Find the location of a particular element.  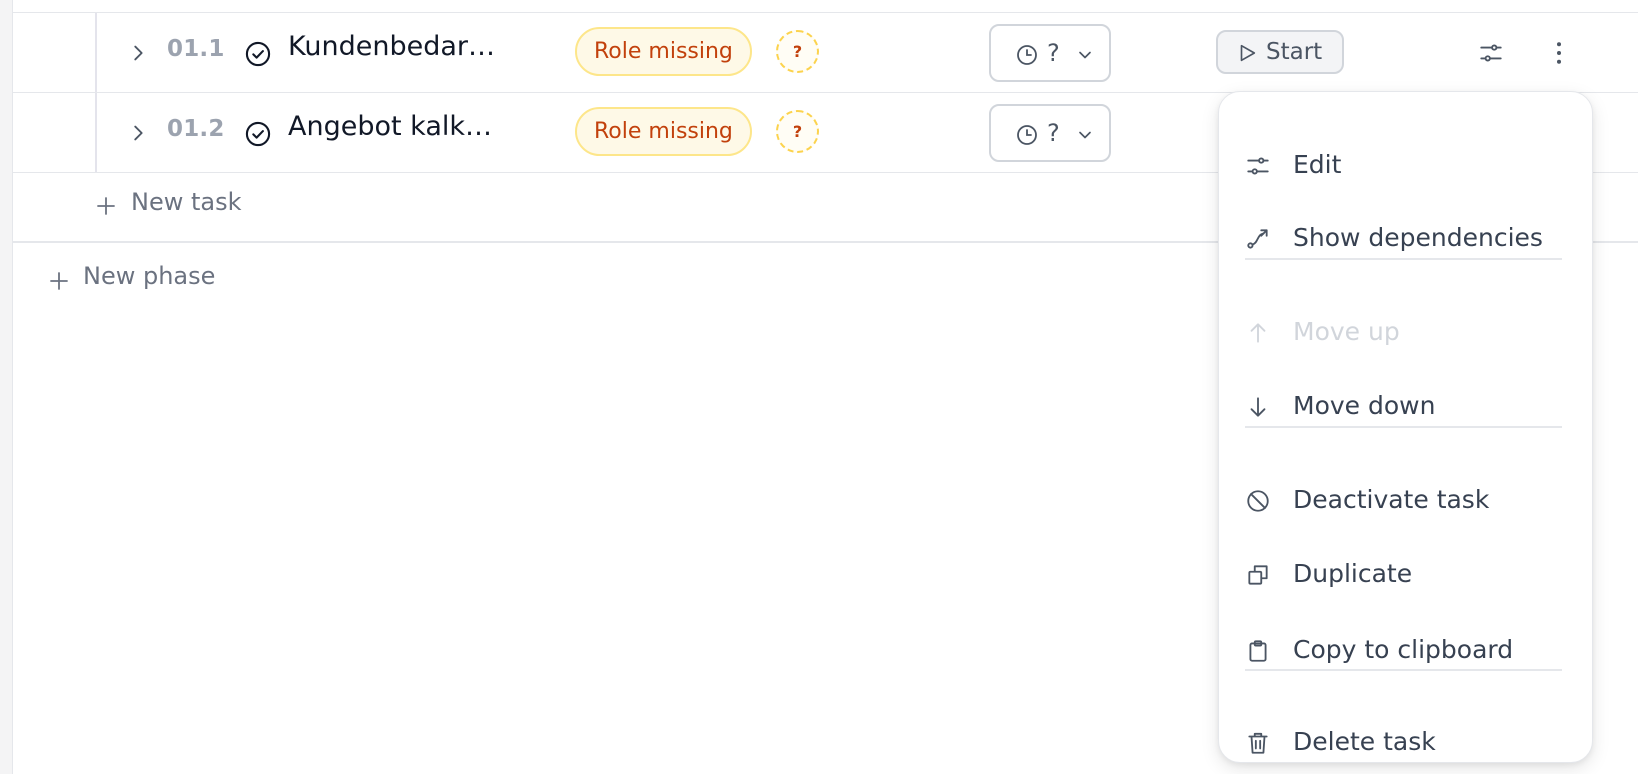

start-button: Start is located at coordinates (1280, 52).